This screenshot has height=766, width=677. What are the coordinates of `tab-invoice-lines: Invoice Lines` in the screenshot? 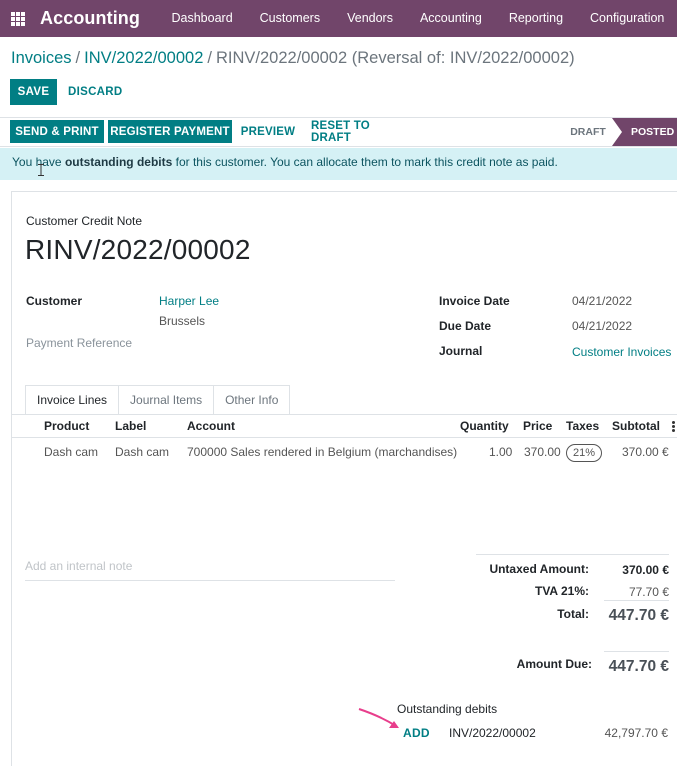 It's located at (72, 400).